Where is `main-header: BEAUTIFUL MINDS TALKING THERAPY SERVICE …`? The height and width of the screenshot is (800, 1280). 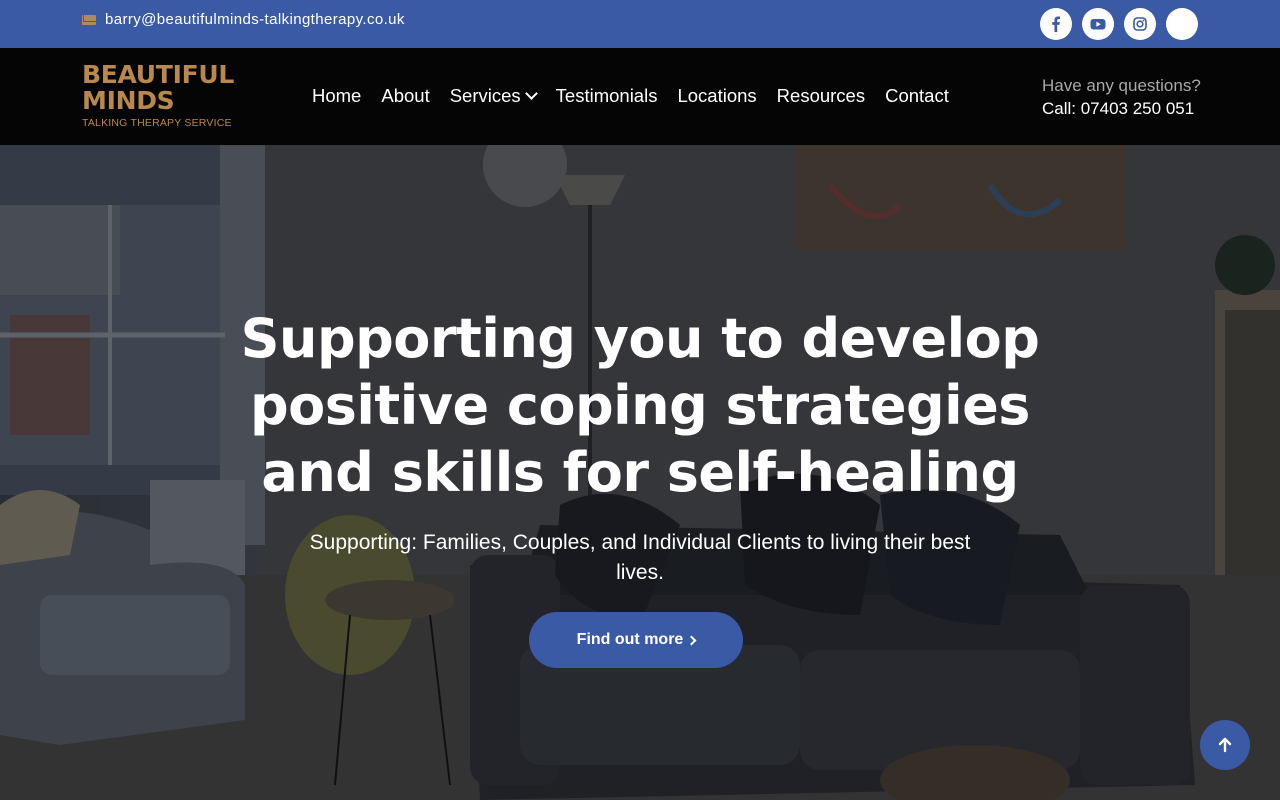 main-header: BEAUTIFUL MINDS TALKING THERAPY SERVICE … is located at coordinates (640, 96).